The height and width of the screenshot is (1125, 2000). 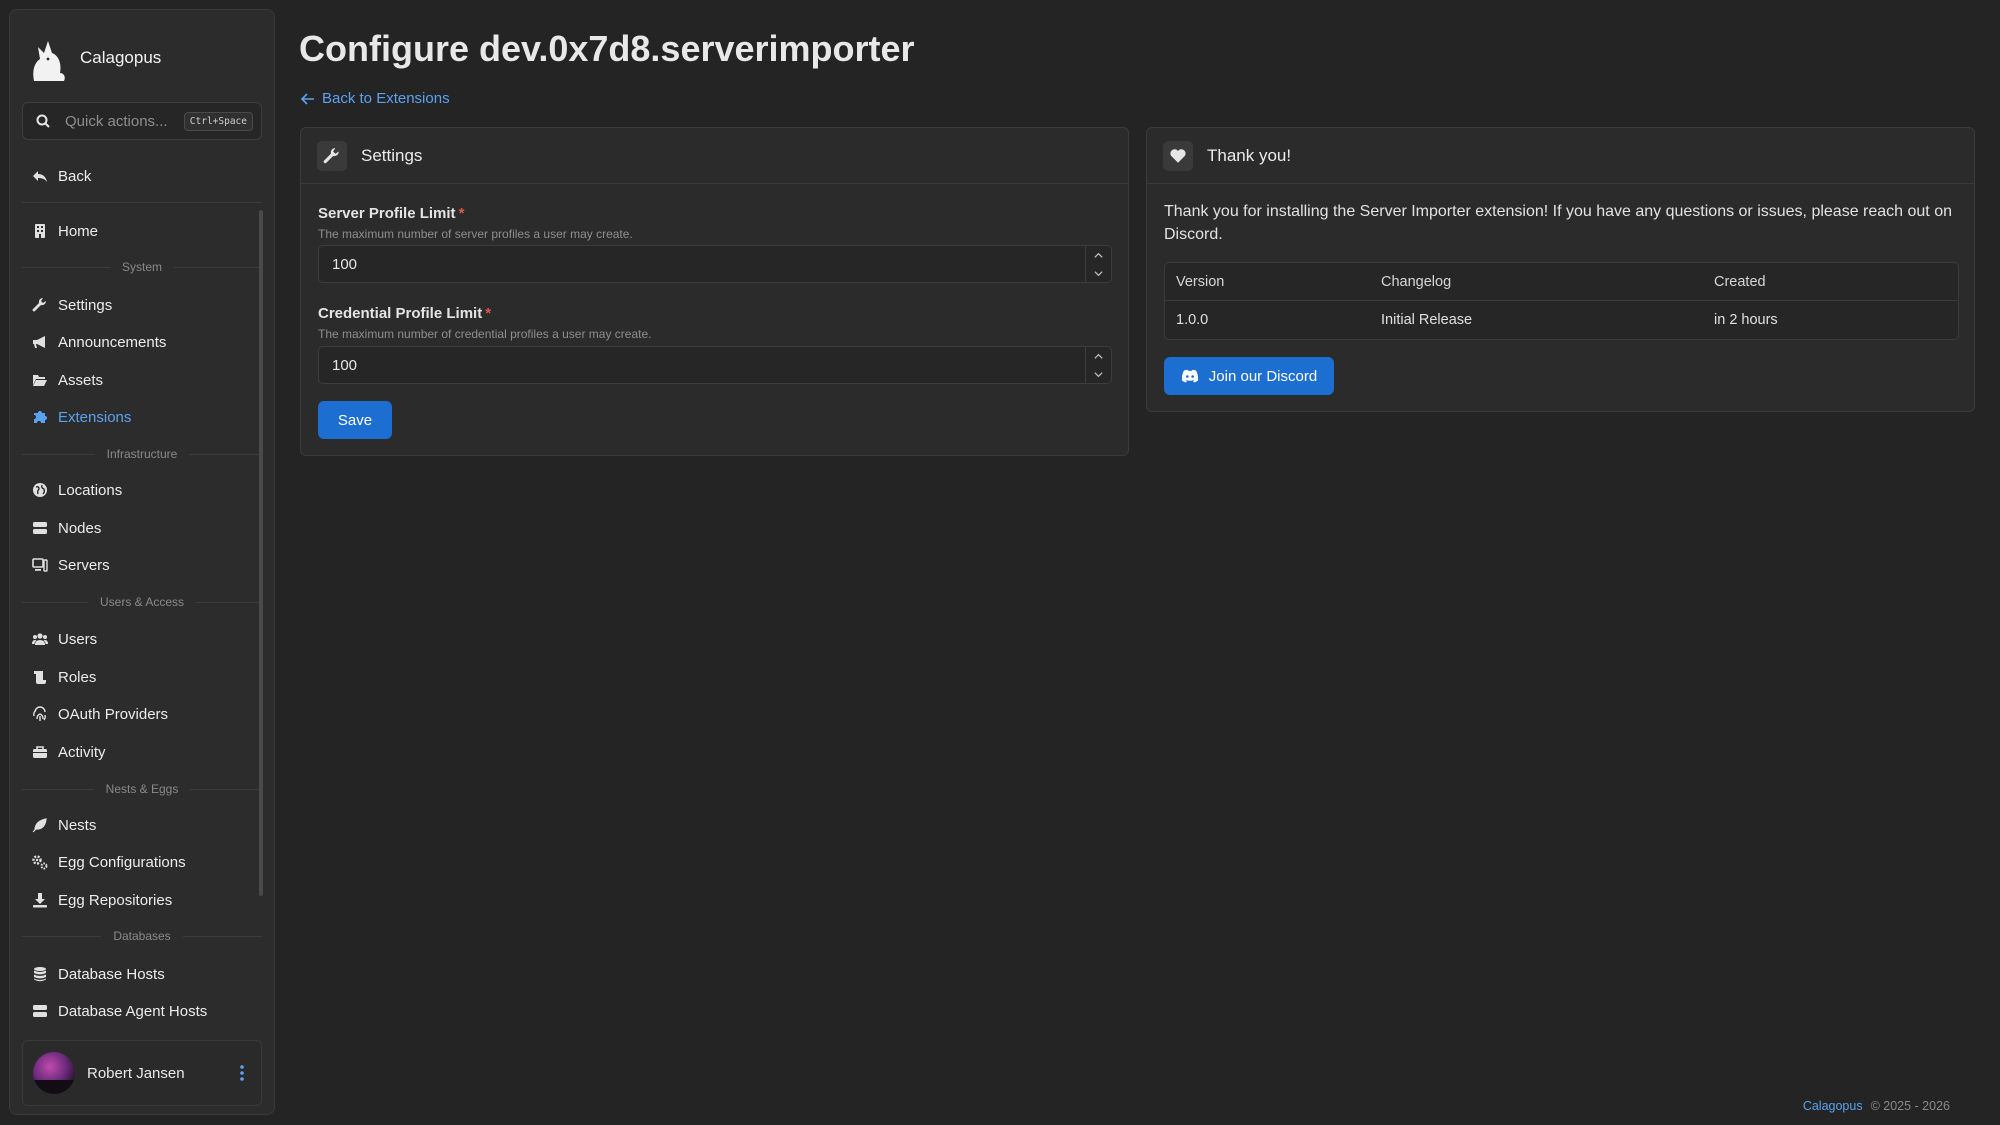 I want to click on column-header-created: Created, so click(x=1740, y=281).